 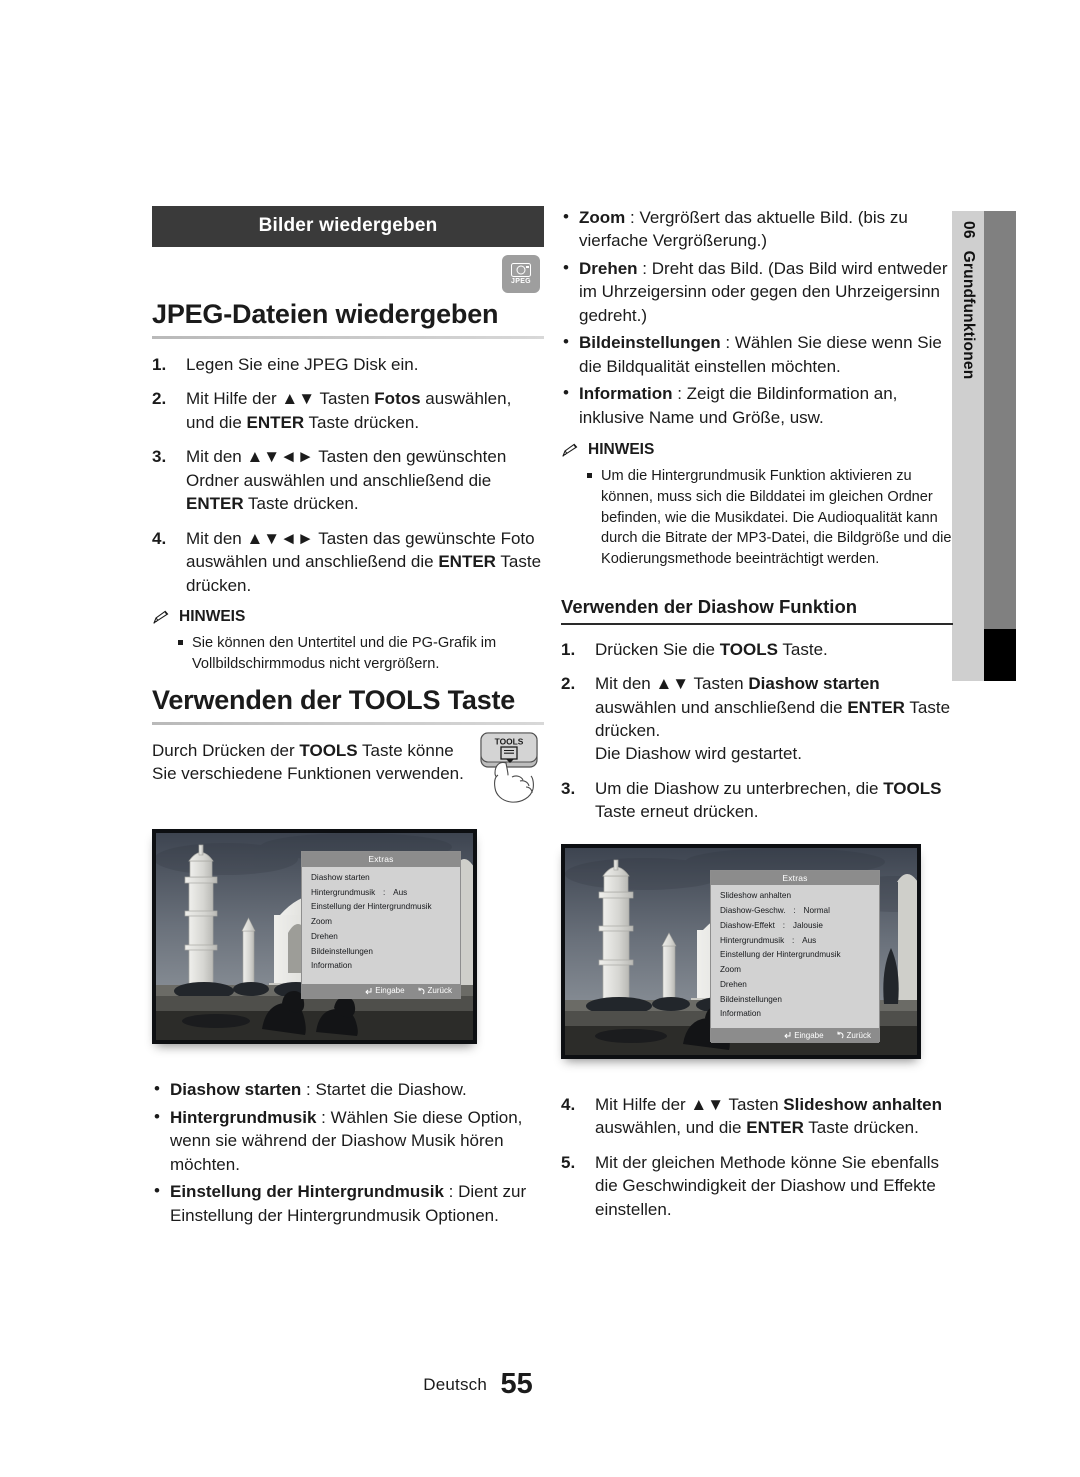 I want to click on bullet-term: Drehen, so click(x=608, y=268).